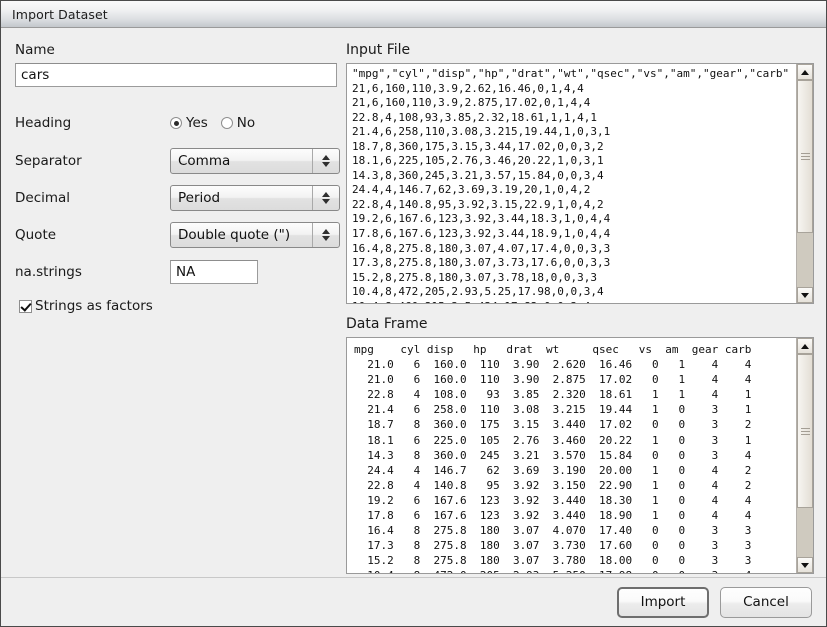 Image resolution: width=827 pixels, height=627 pixels. I want to click on input-file-scrollbar, so click(804, 183).